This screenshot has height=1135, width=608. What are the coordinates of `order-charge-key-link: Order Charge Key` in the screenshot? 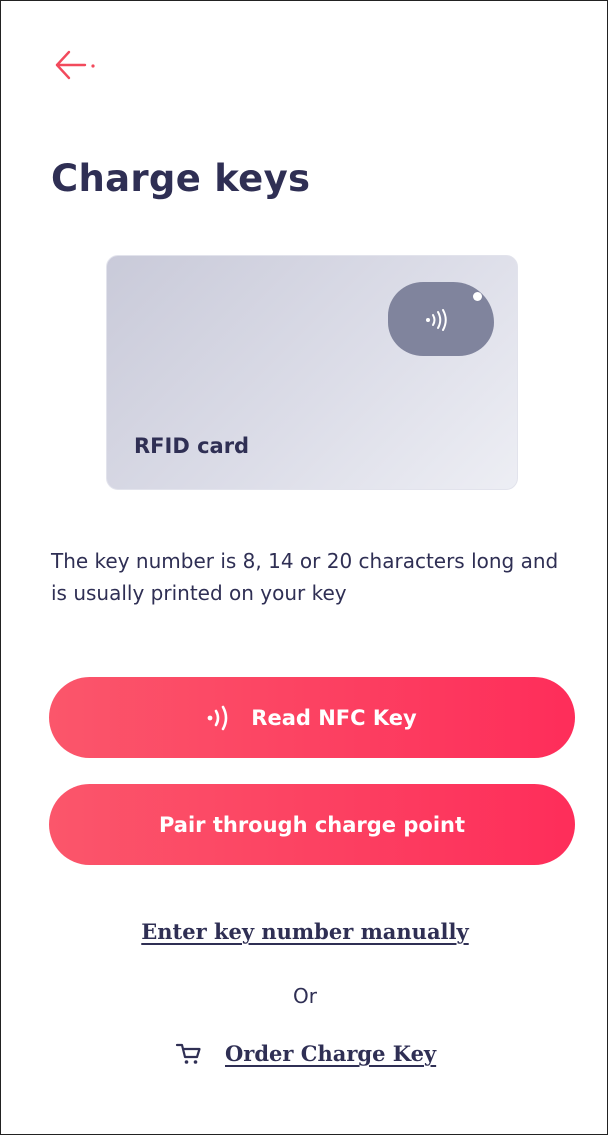 It's located at (305, 1053).